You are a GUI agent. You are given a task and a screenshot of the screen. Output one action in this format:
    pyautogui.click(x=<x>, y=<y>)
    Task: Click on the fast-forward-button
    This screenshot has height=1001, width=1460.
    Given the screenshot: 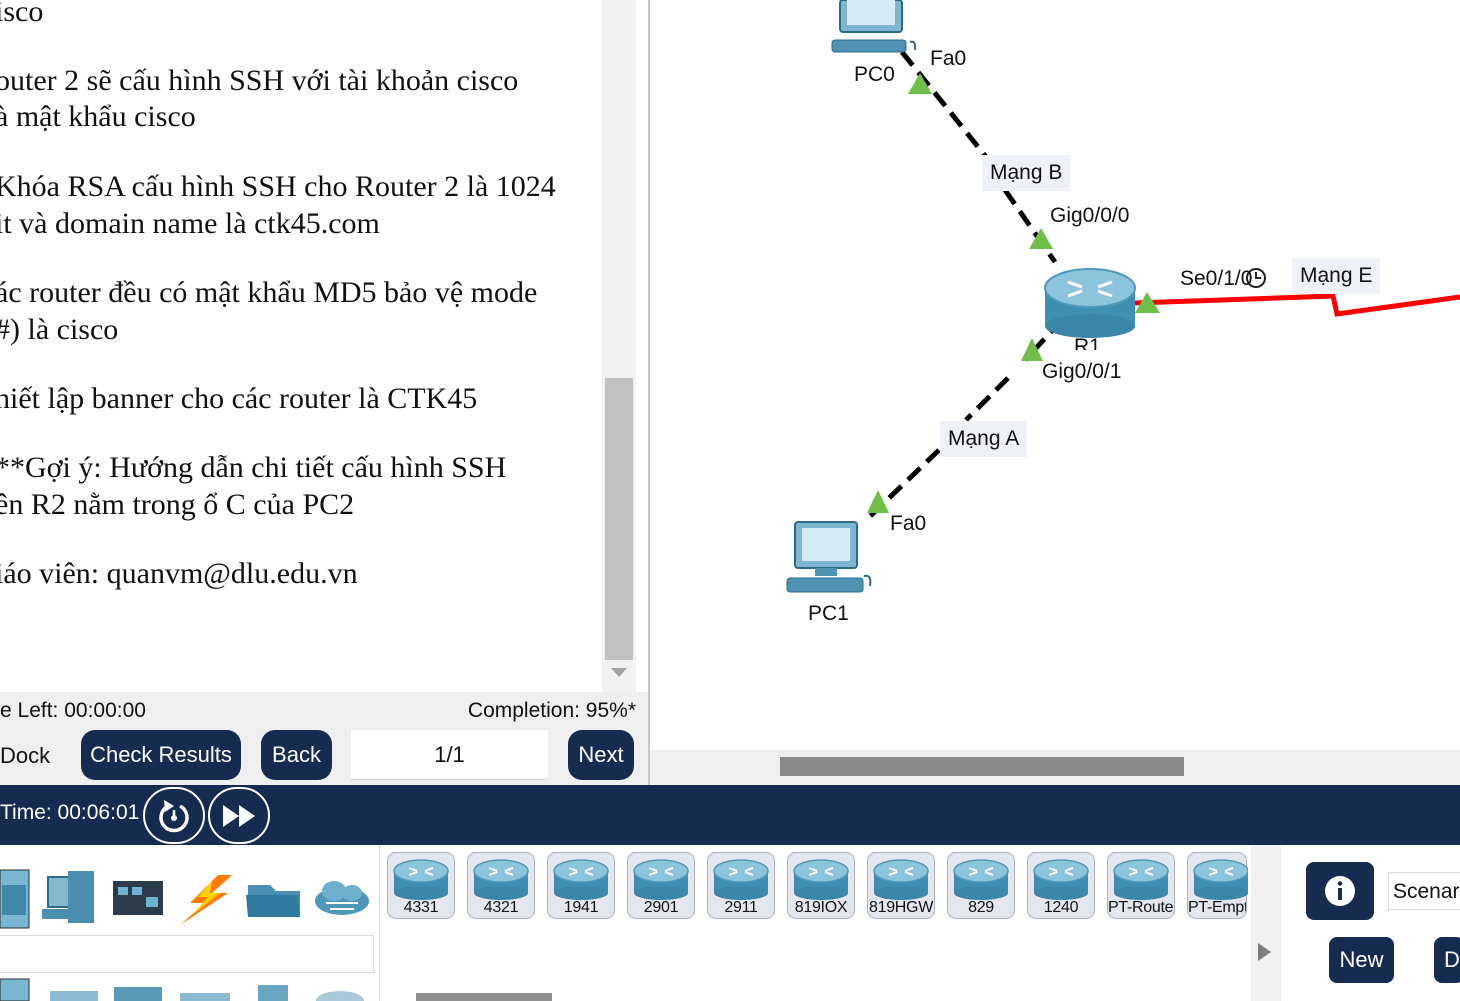 What is the action you would take?
    pyautogui.click(x=239, y=815)
    